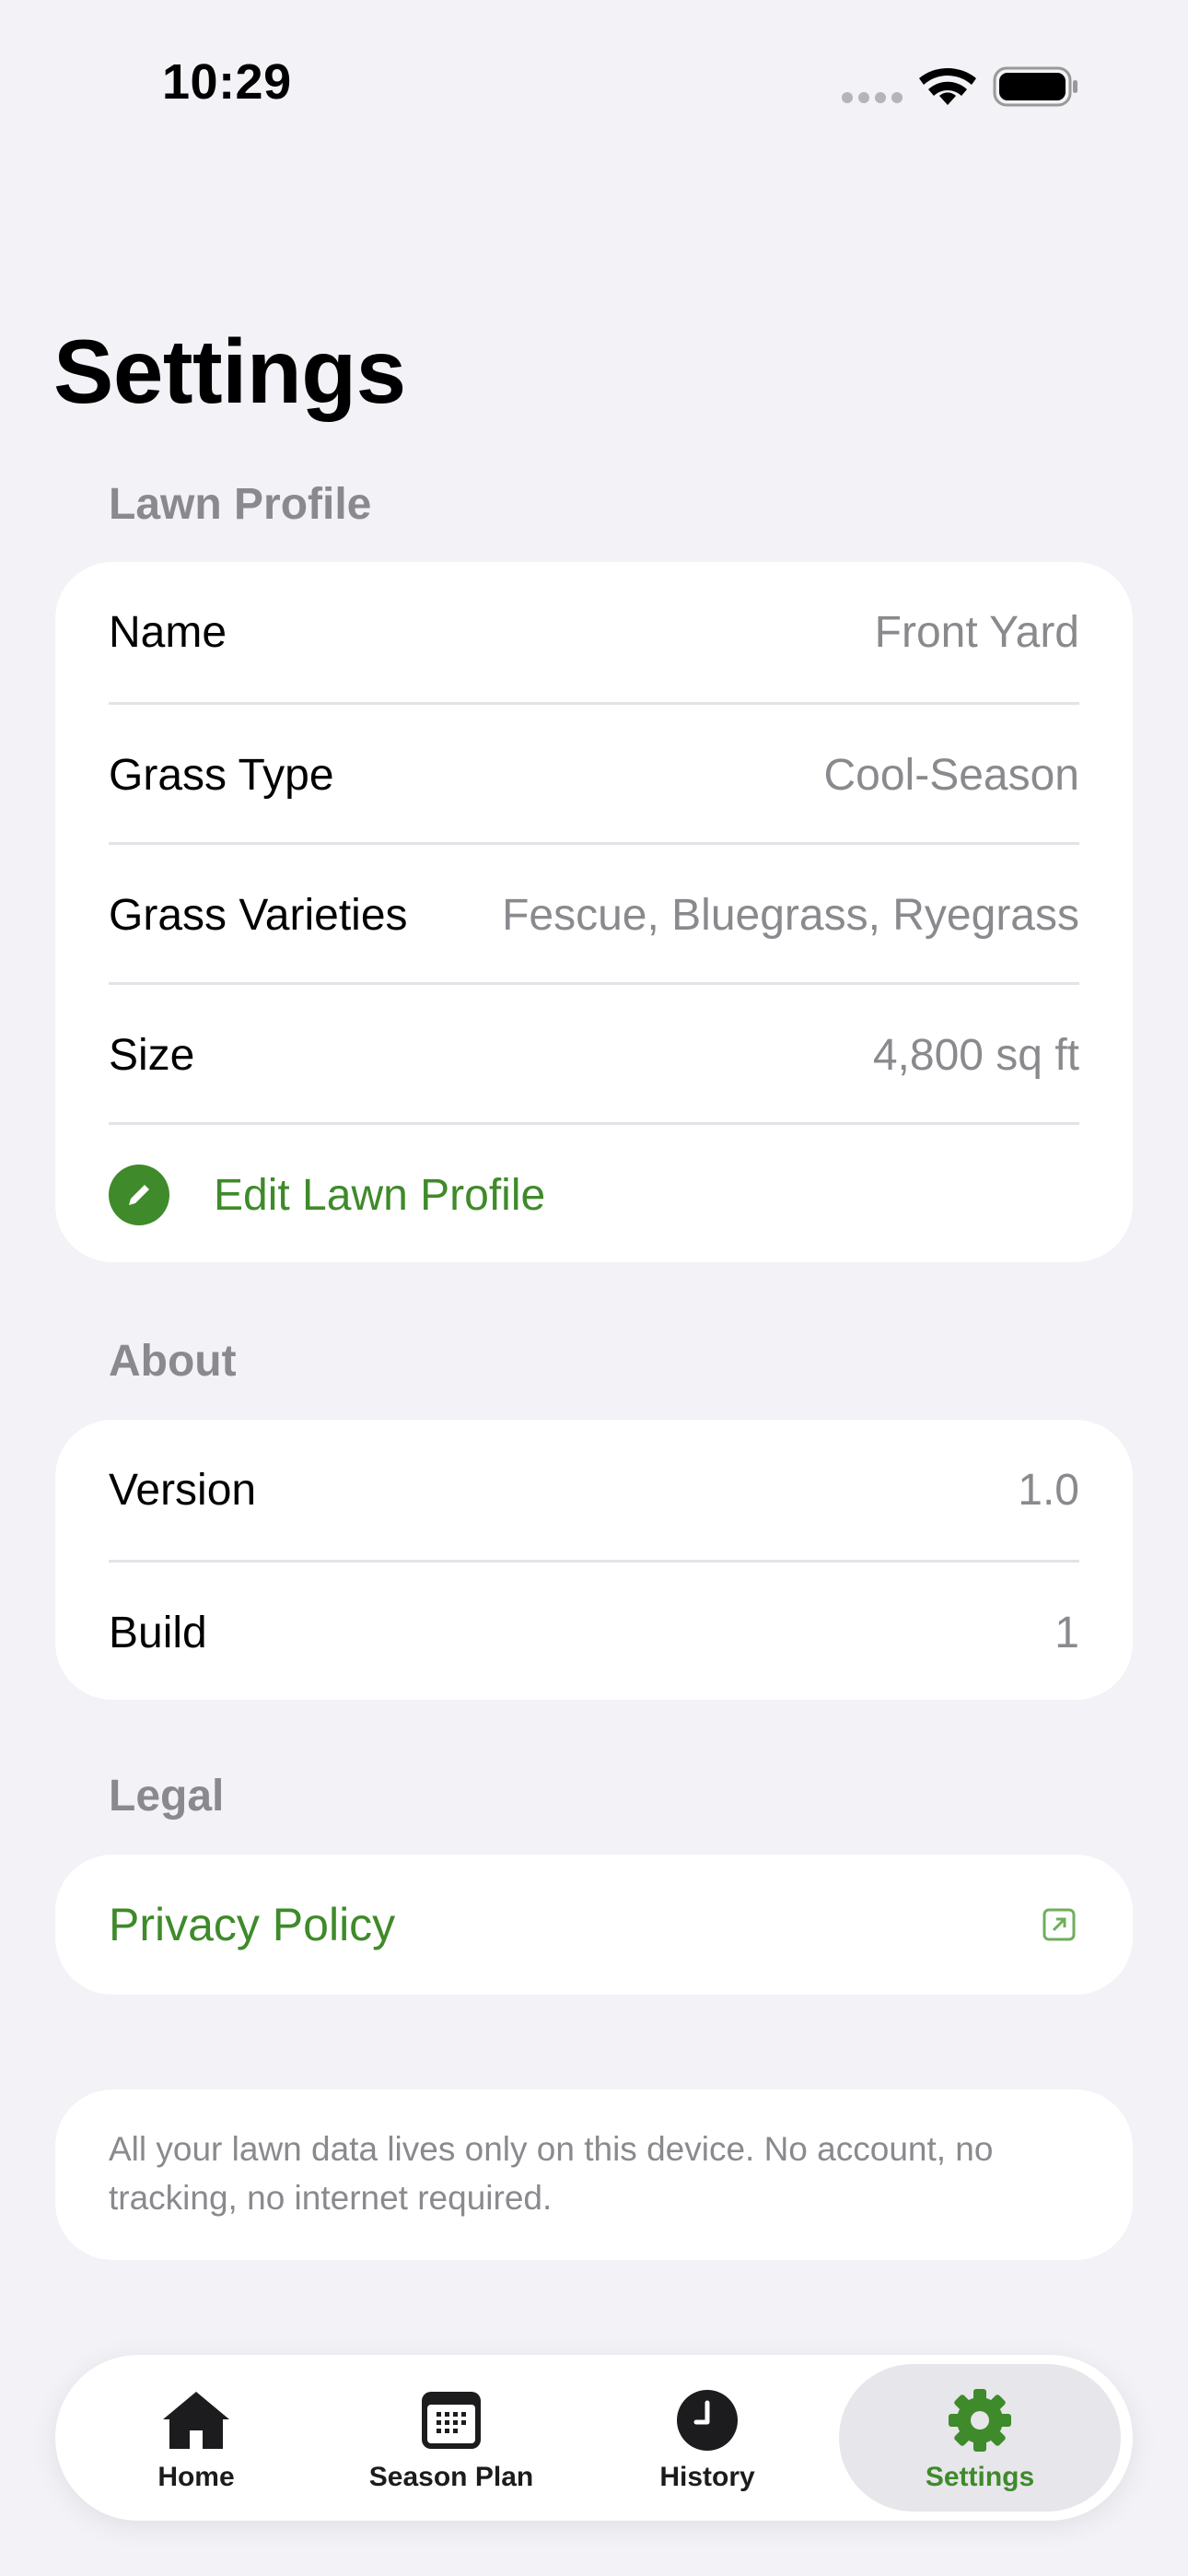 The image size is (1188, 2576). I want to click on grass-type-row: Grass Type Cool-Season, so click(594, 773).